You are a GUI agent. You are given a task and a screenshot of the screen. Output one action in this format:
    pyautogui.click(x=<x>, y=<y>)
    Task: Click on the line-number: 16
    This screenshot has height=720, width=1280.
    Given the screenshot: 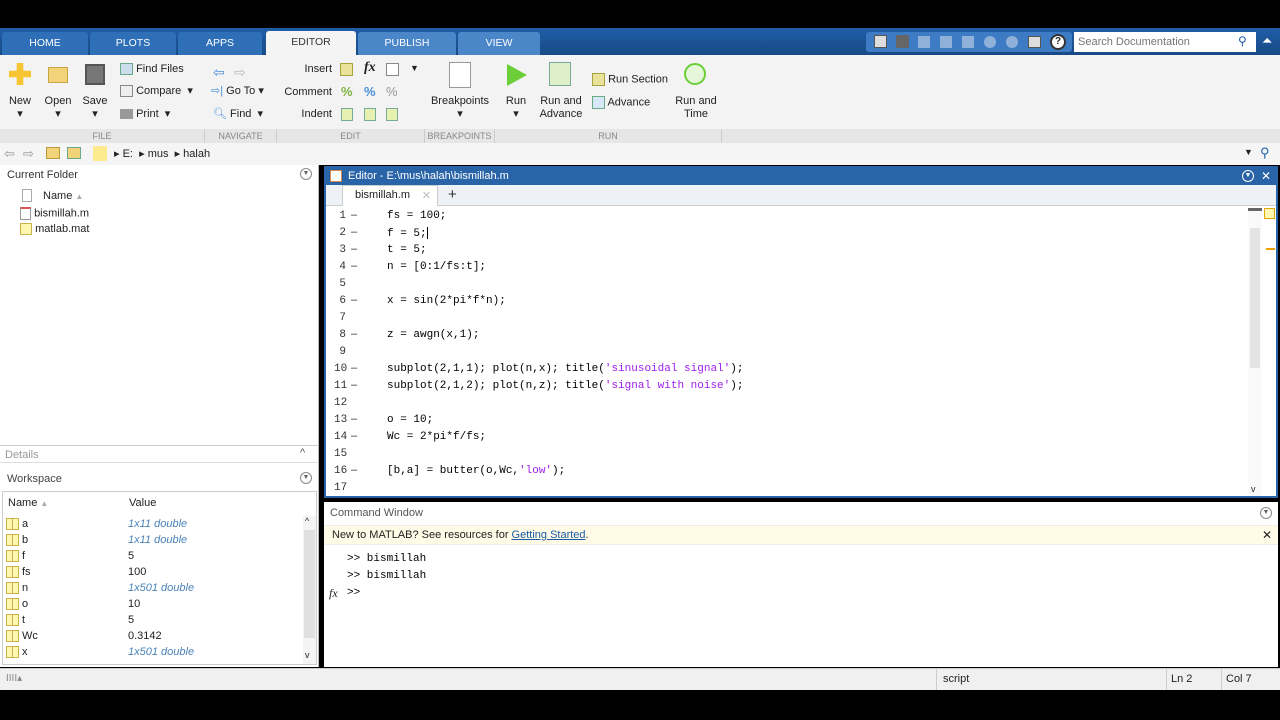 What is the action you would take?
    pyautogui.click(x=340, y=471)
    